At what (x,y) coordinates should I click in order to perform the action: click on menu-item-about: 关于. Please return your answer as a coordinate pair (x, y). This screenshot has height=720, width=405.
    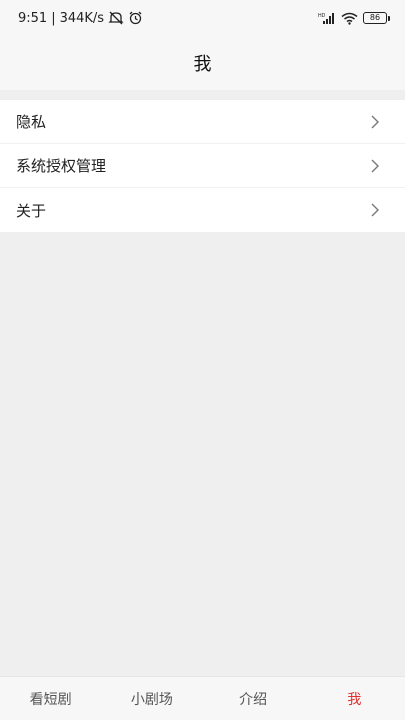
    Looking at the image, I should click on (202, 210).